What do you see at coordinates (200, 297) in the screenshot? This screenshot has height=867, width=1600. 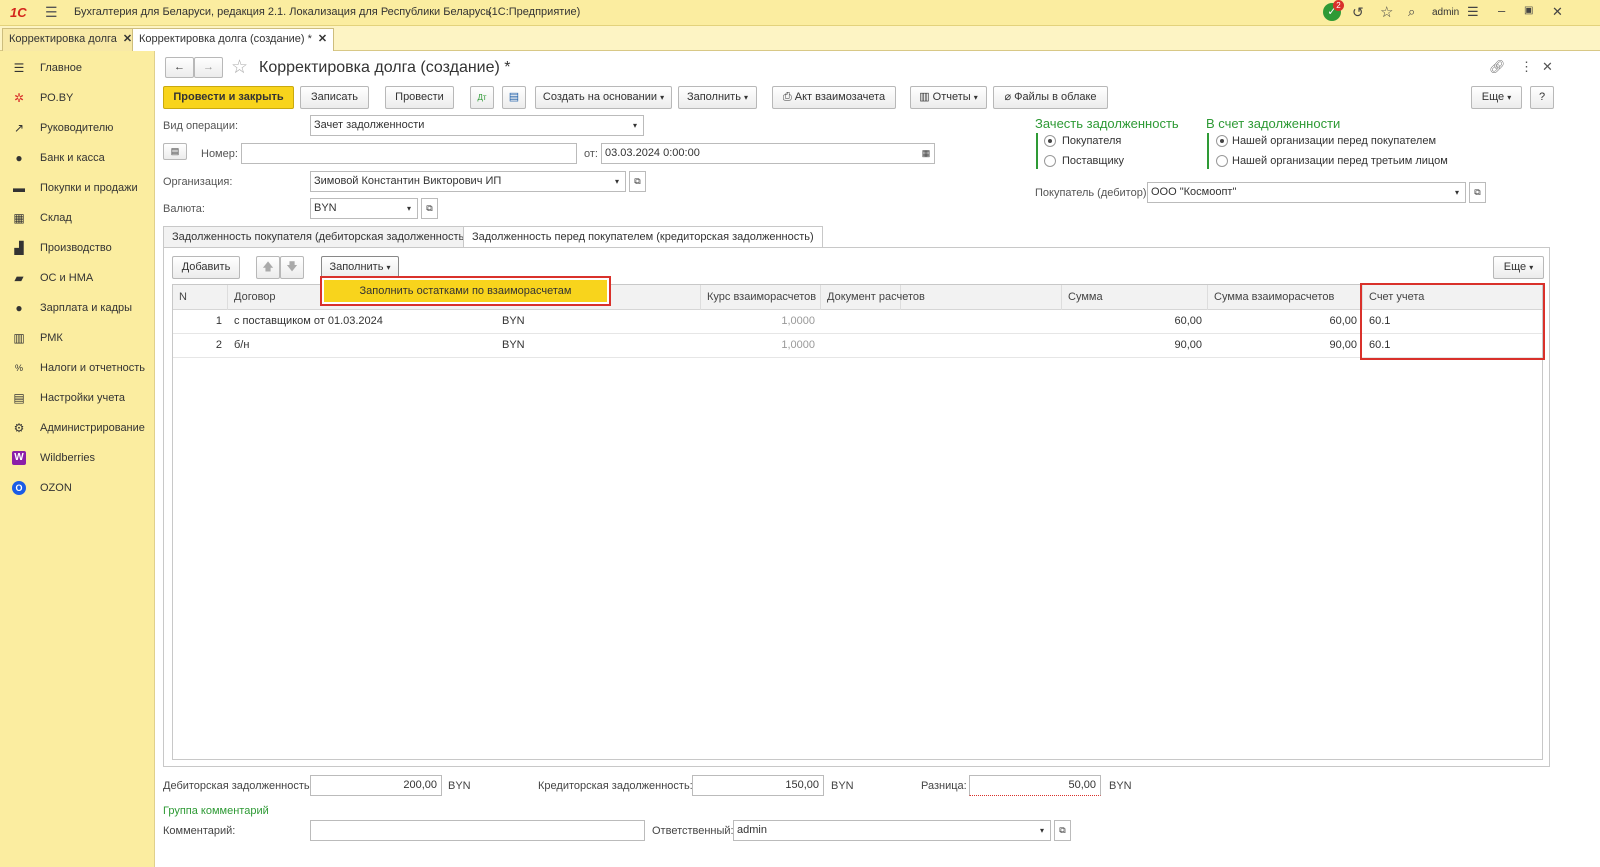 I see `column-header-n: N` at bounding box center [200, 297].